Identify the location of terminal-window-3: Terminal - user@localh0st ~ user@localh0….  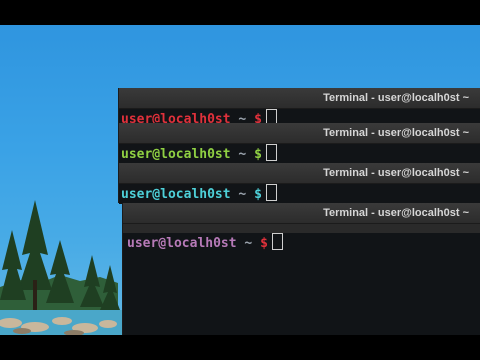
(299, 183).